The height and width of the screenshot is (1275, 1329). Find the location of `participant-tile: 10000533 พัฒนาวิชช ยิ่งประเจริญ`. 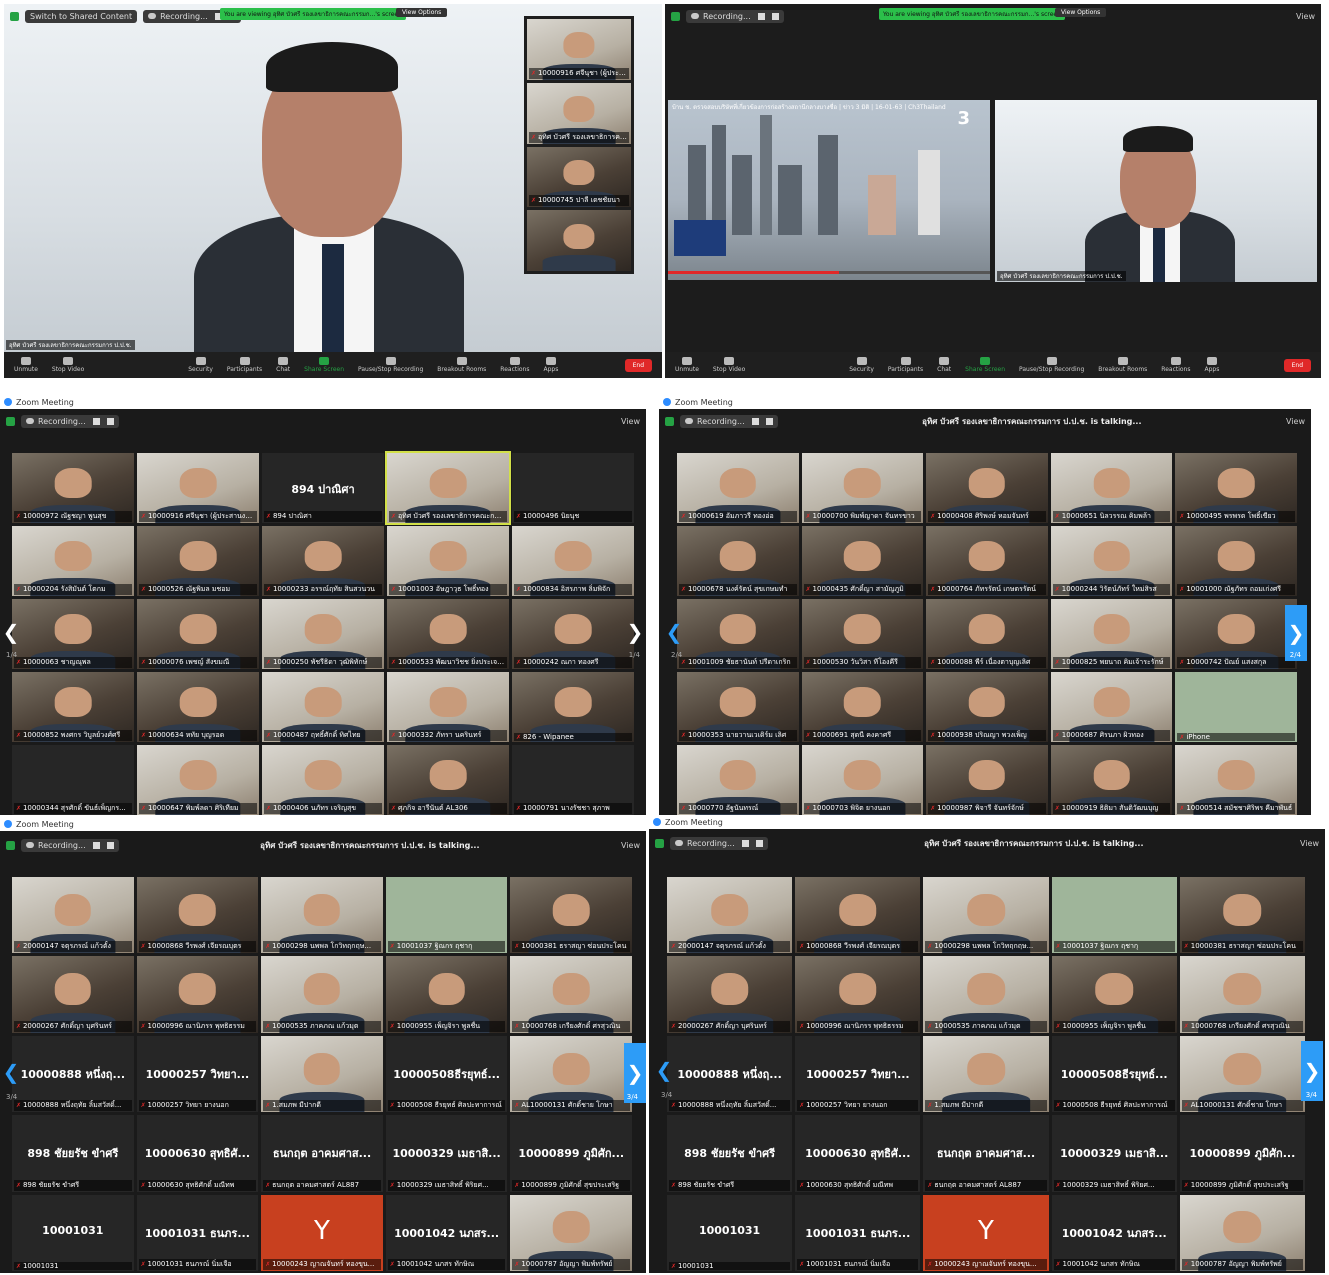

participant-tile: 10000533 พัฒนาวิชช ยิ่งประเจริญ is located at coordinates (448, 634).